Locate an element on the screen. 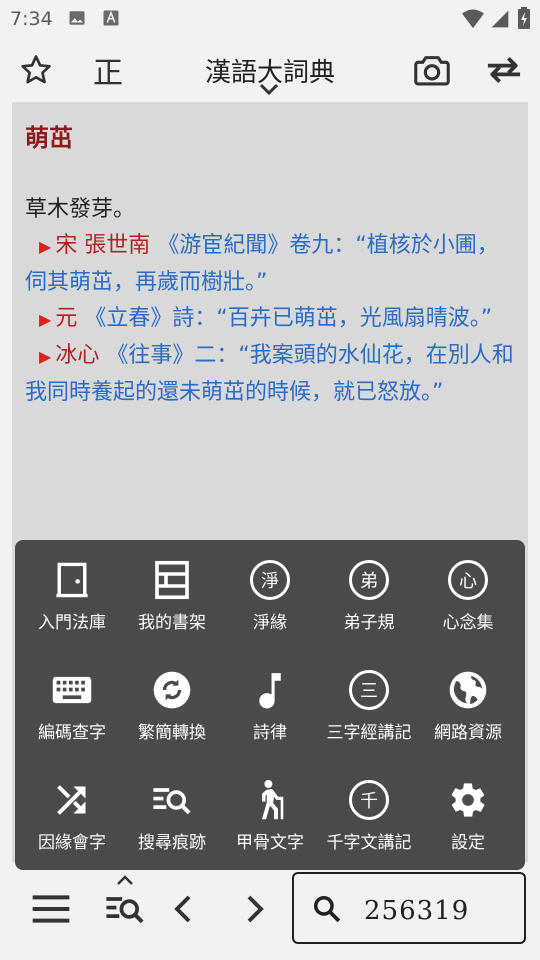 This screenshot has width=540, height=960. di-circle-icon: 弟 is located at coordinates (369, 580).